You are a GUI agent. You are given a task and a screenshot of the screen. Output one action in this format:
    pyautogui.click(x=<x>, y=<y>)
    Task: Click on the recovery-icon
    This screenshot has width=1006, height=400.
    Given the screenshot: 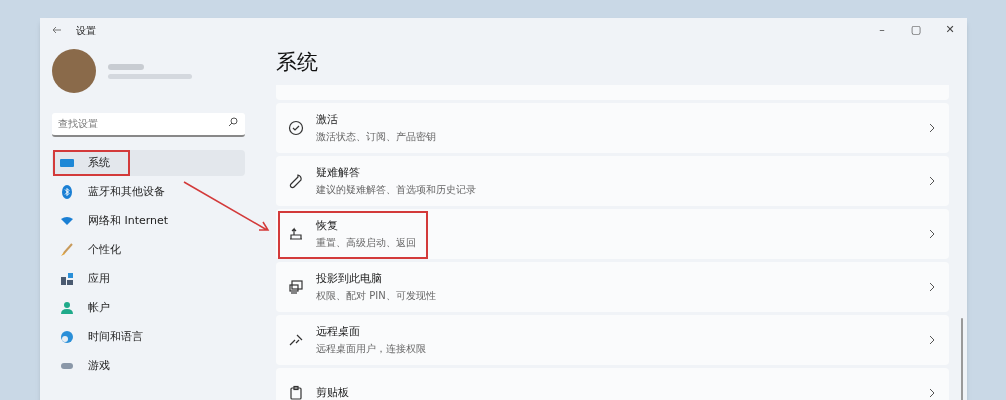 What is the action you would take?
    pyautogui.click(x=296, y=234)
    